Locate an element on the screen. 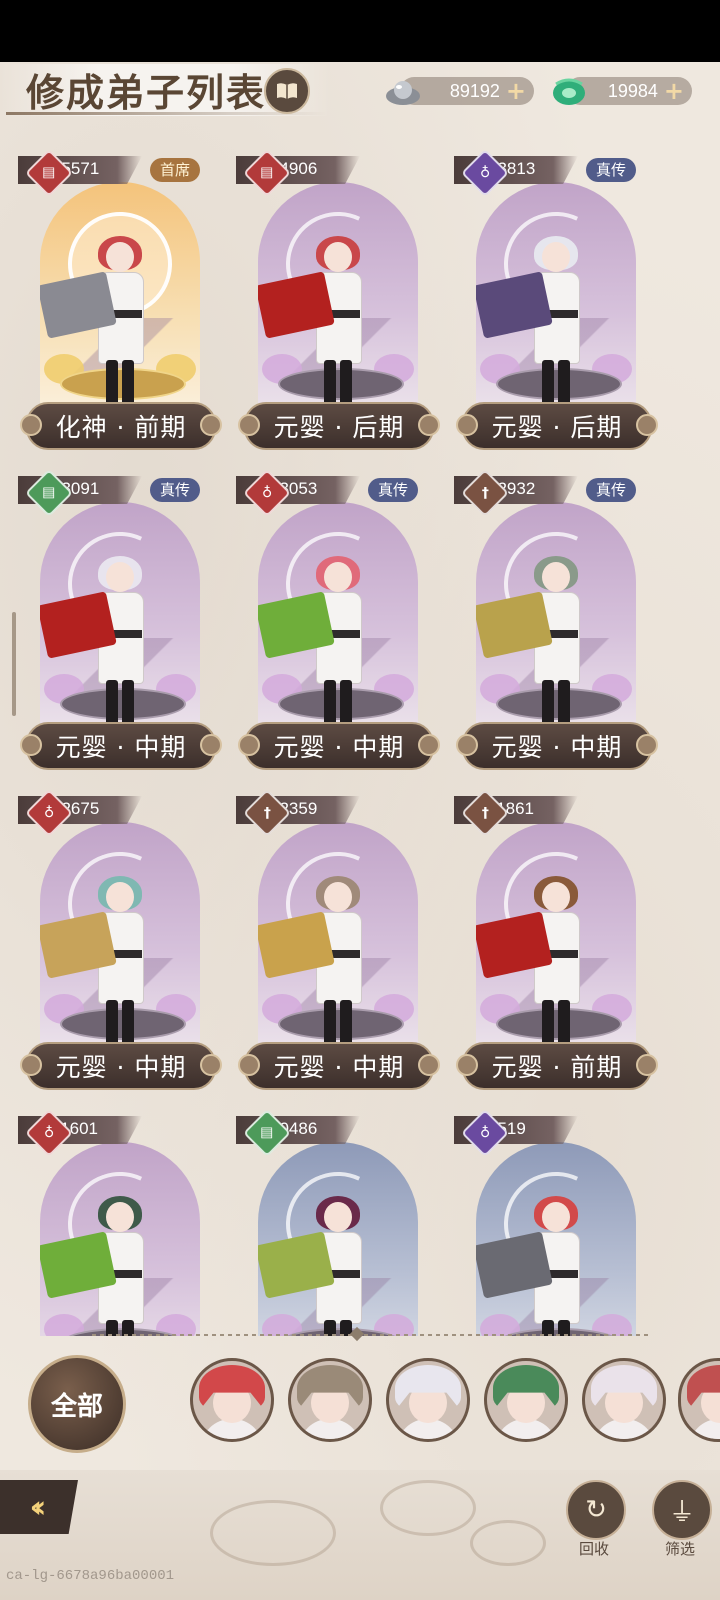  cultivation-stage: 元婴 · 后期 is located at coordinates (557, 427).